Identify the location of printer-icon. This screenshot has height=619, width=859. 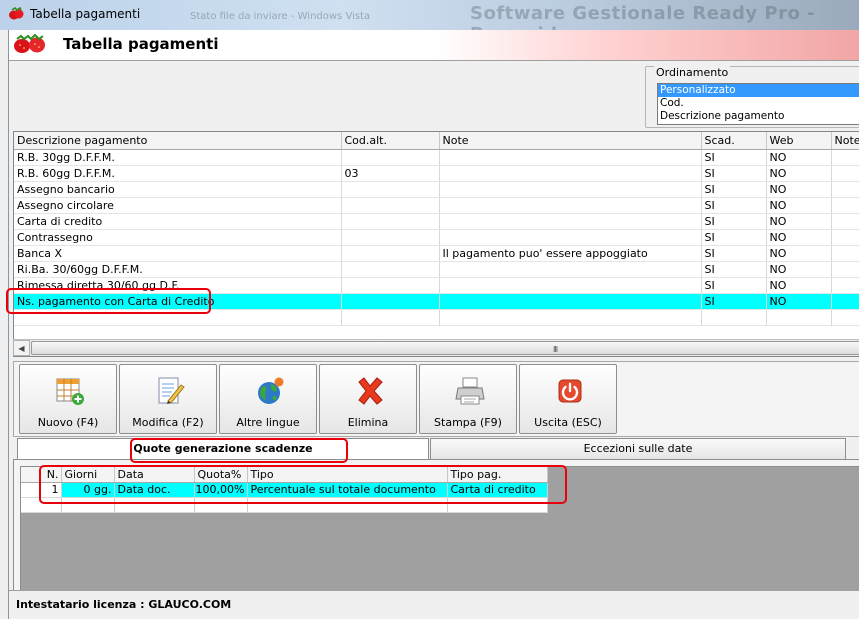
(470, 391).